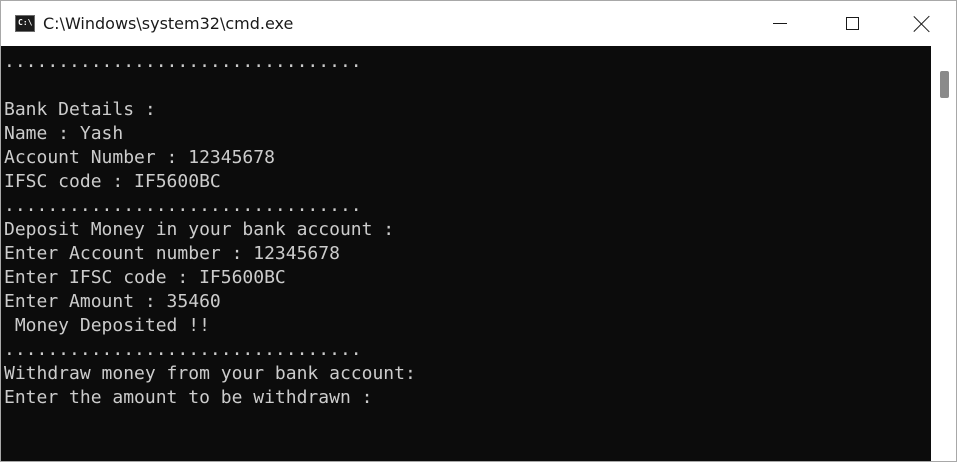 The width and height of the screenshot is (957, 462). I want to click on console-line: Name : Yash, so click(64, 133).